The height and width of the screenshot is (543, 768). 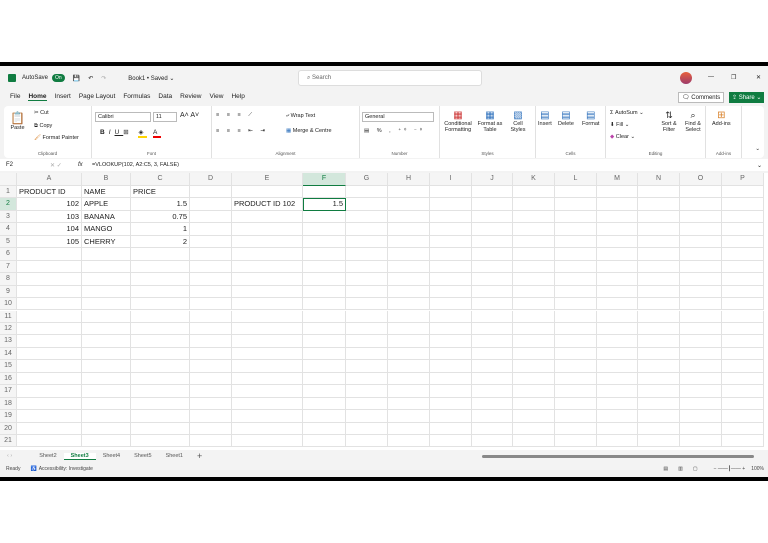 What do you see at coordinates (659, 416) in the screenshot?
I see `cell-N19` at bounding box center [659, 416].